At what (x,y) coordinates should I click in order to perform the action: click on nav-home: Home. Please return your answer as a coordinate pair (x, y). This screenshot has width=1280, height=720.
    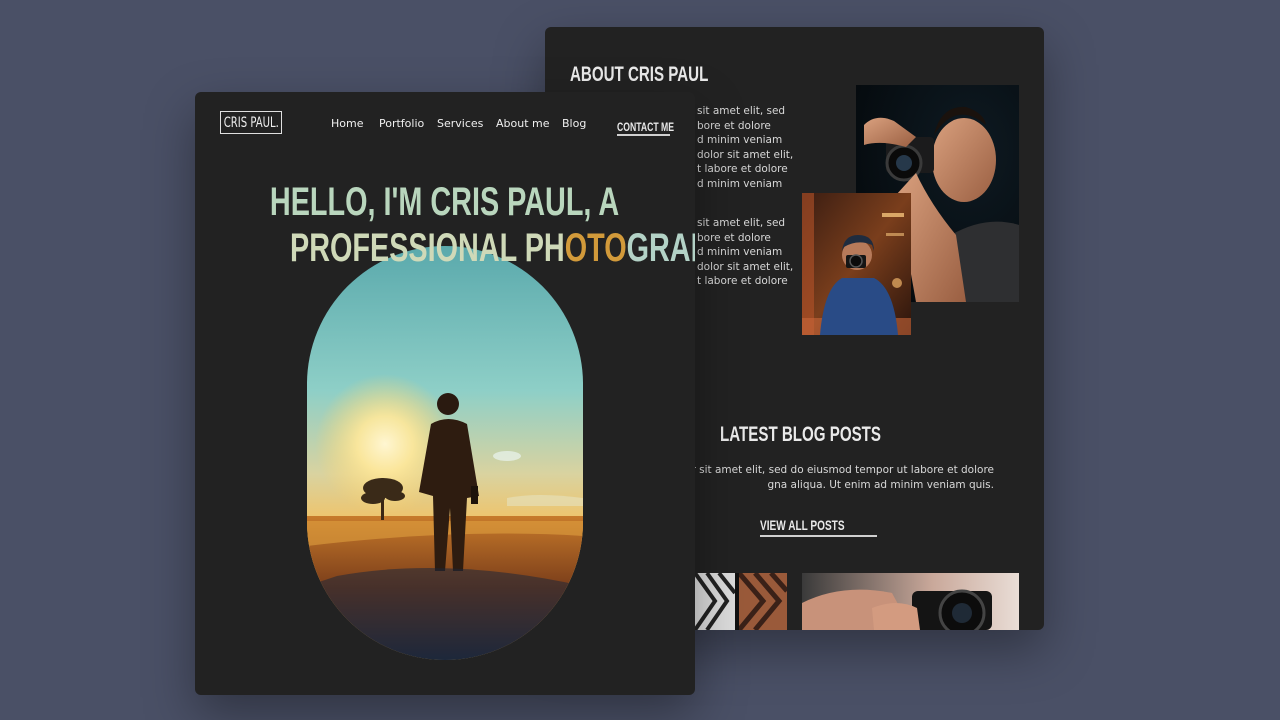
    Looking at the image, I should click on (347, 123).